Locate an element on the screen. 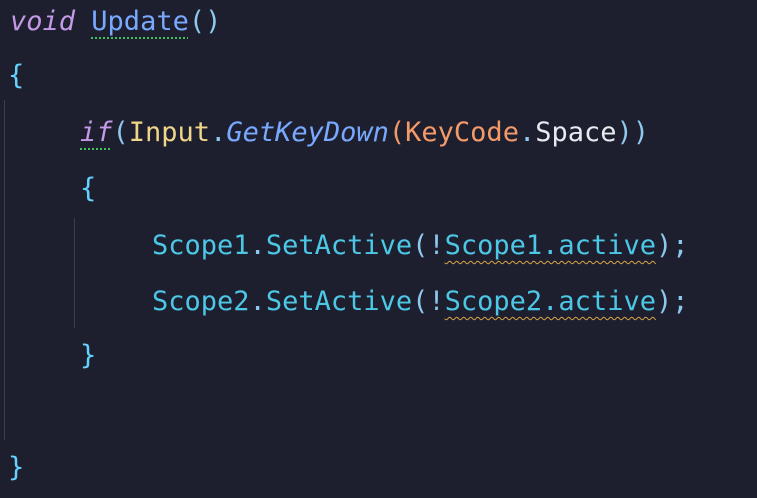 This screenshot has width=757, height=498. indent-guide-inner is located at coordinates (74, 273).